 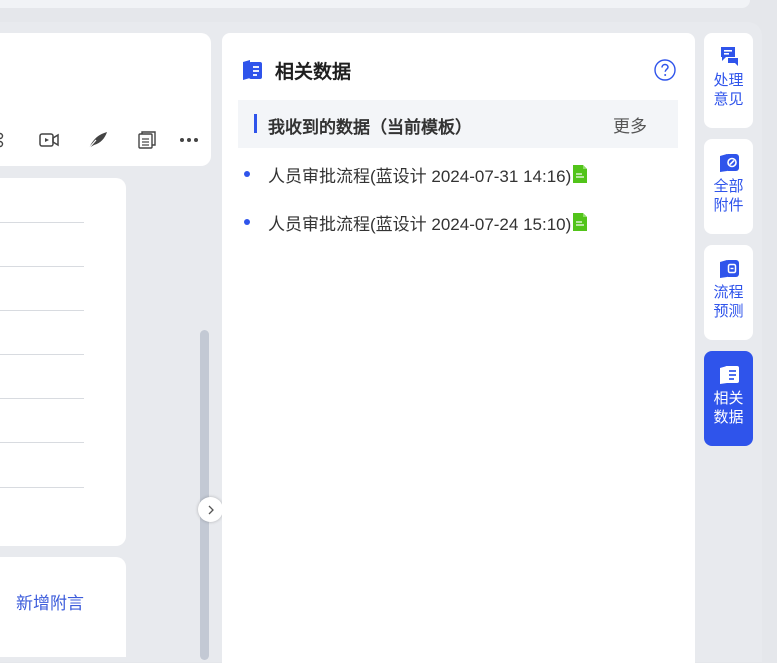 I want to click on more-icon, so click(x=189, y=140).